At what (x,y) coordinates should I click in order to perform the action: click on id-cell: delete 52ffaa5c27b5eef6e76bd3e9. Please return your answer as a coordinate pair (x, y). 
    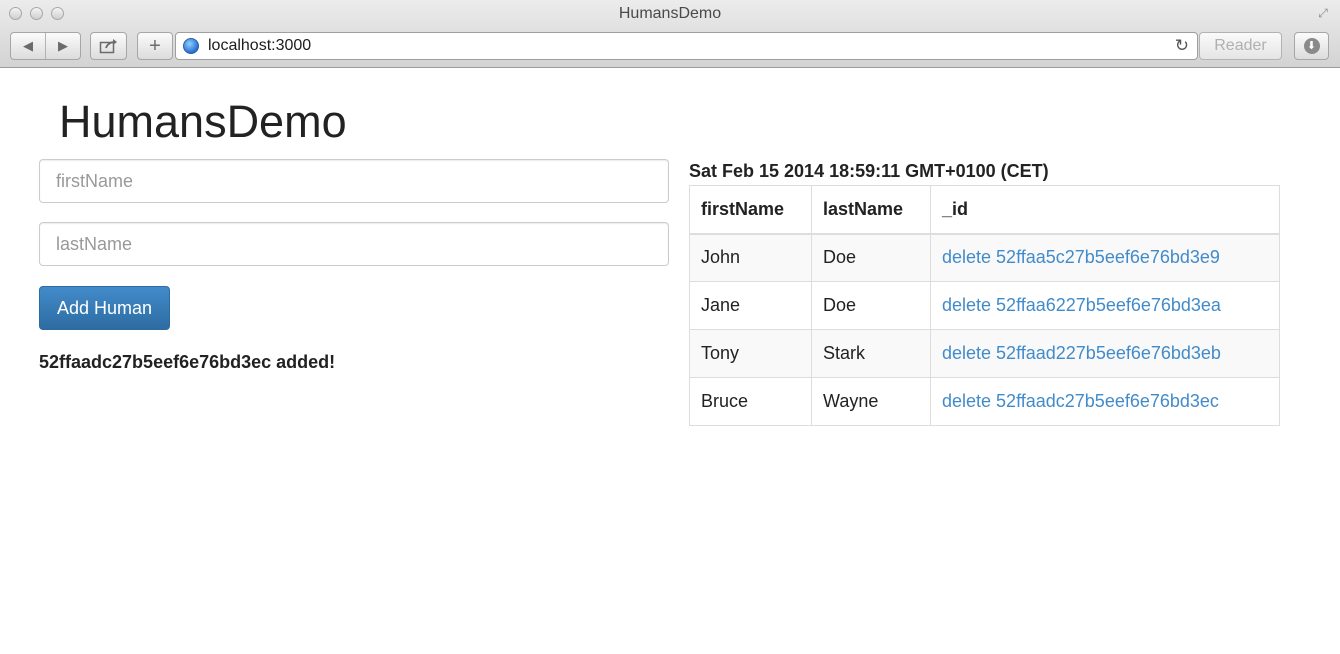
    Looking at the image, I should click on (1105, 257).